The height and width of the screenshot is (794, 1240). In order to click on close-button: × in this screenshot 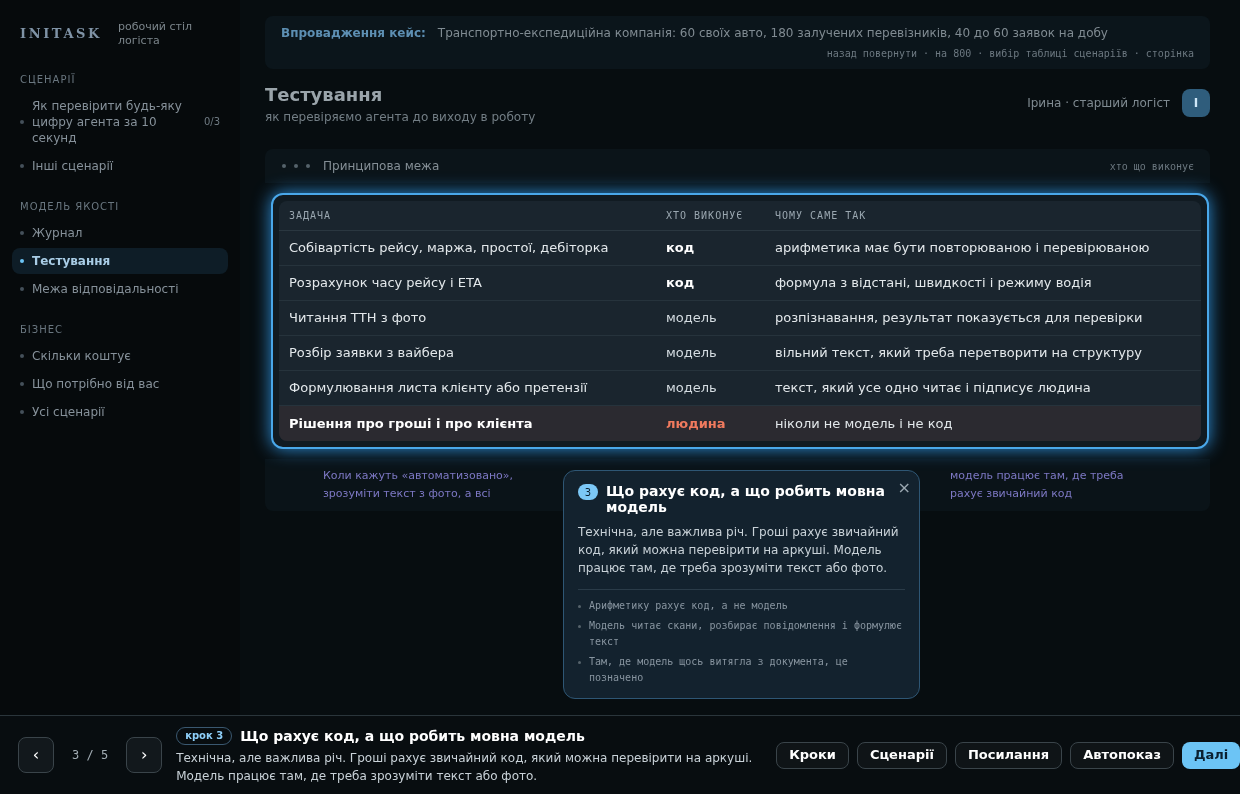, I will do `click(904, 488)`.